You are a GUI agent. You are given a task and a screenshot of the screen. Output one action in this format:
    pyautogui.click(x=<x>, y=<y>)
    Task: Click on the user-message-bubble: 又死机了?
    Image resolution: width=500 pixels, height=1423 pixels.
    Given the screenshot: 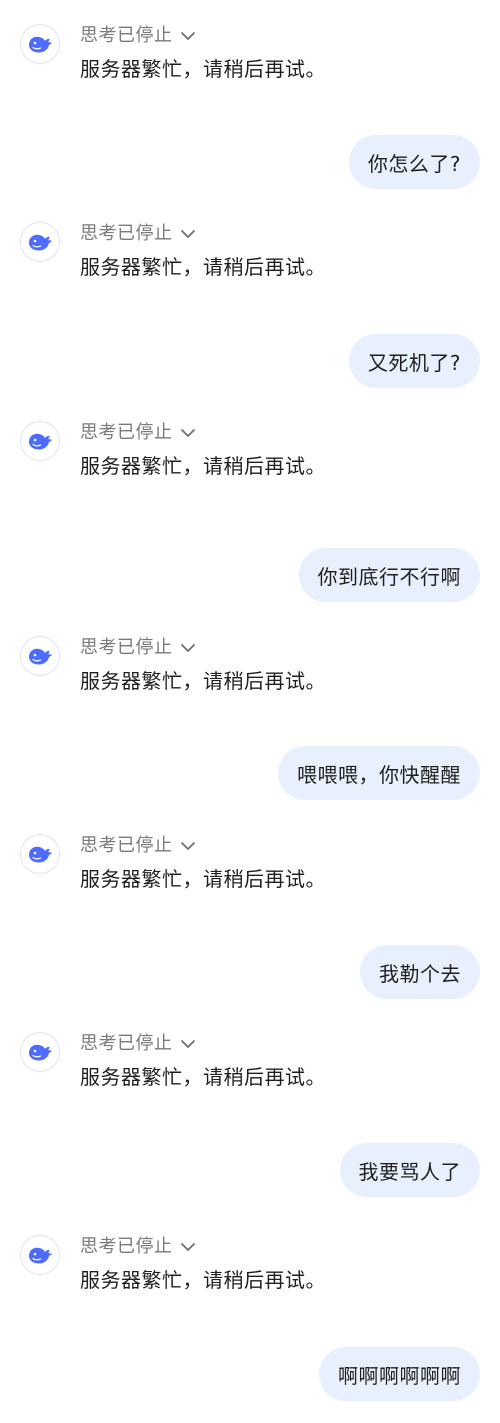 What is the action you would take?
    pyautogui.click(x=414, y=361)
    